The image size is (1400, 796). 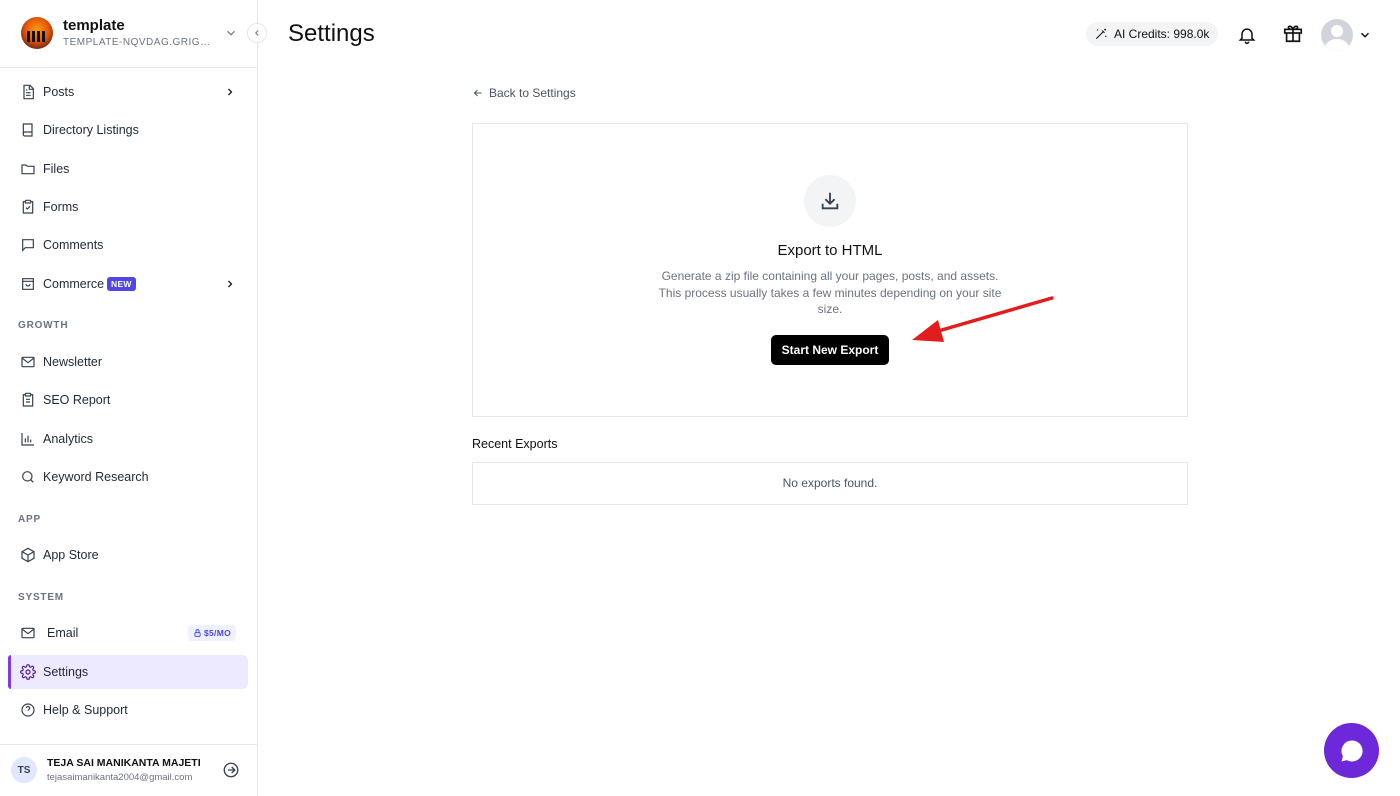 What do you see at coordinates (68, 439) in the screenshot?
I see `sidebar-item-label: Analytics` at bounding box center [68, 439].